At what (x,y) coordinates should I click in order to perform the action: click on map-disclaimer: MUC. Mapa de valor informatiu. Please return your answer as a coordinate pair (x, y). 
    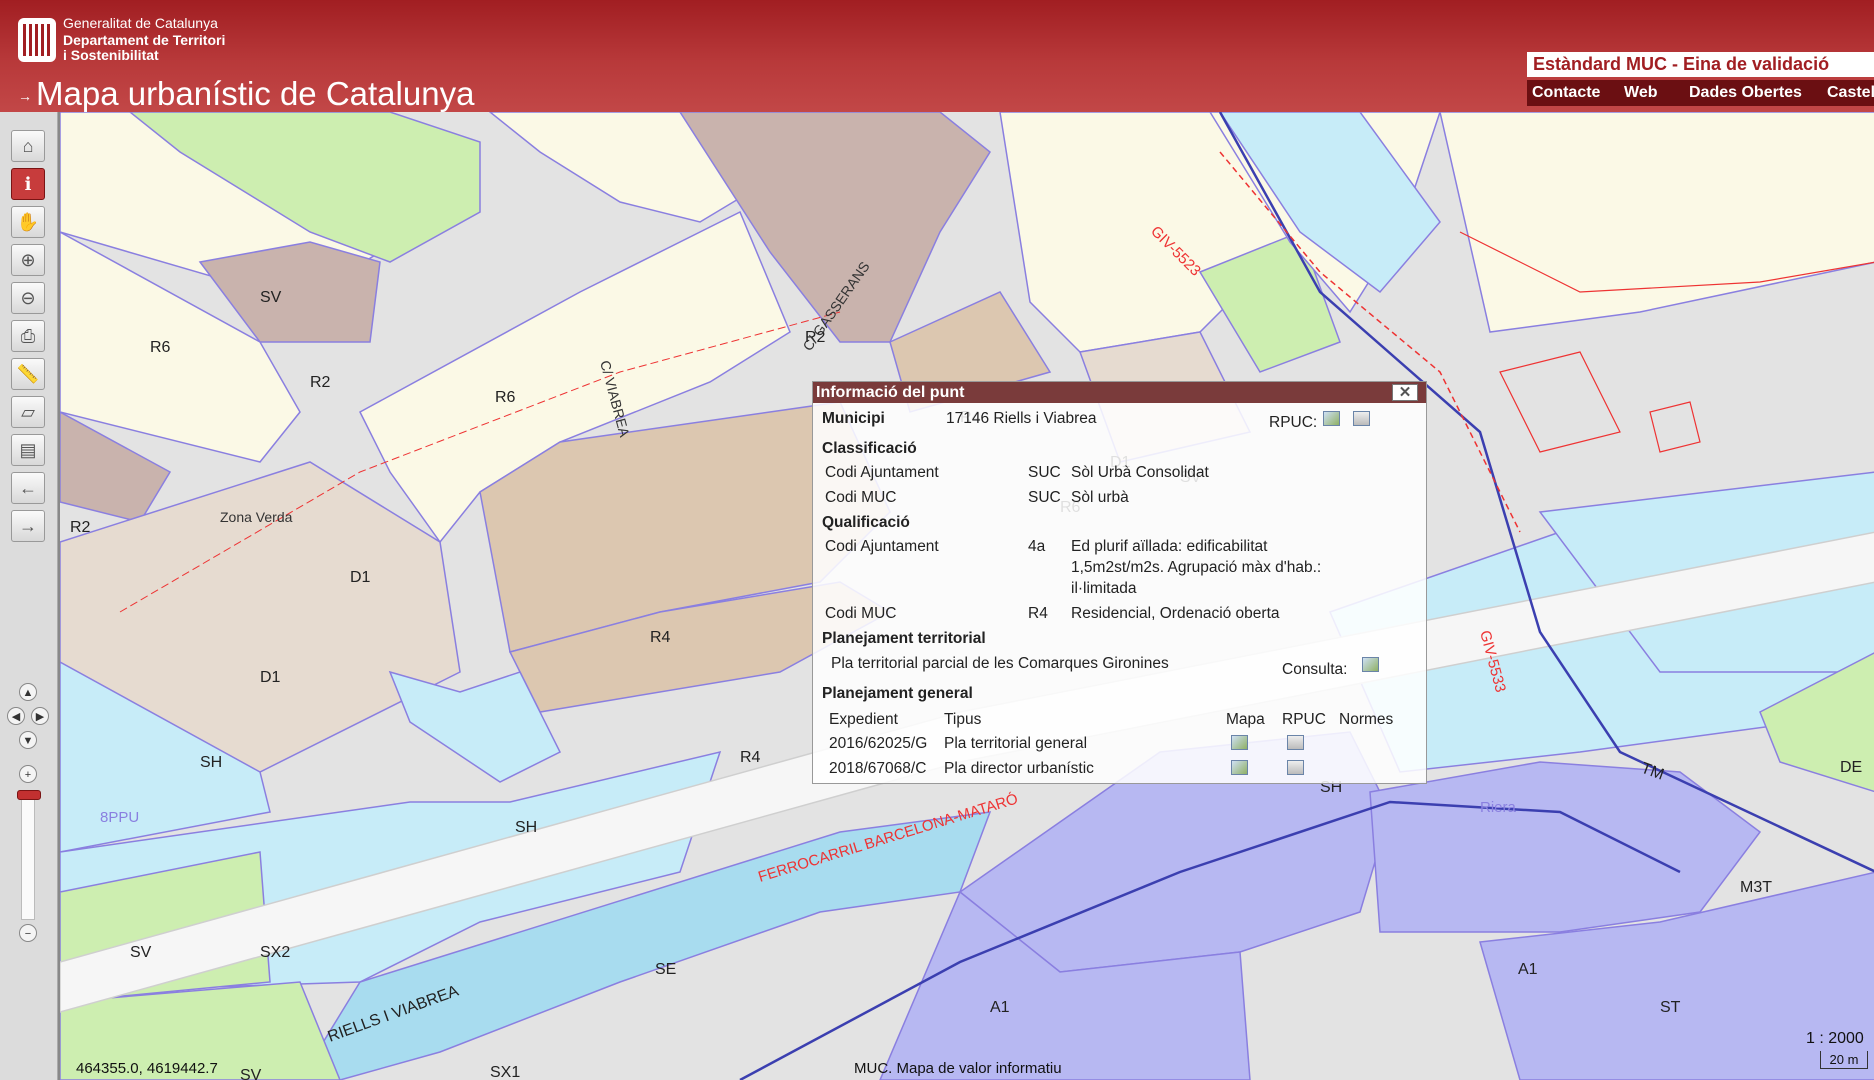
    Looking at the image, I should click on (958, 1068).